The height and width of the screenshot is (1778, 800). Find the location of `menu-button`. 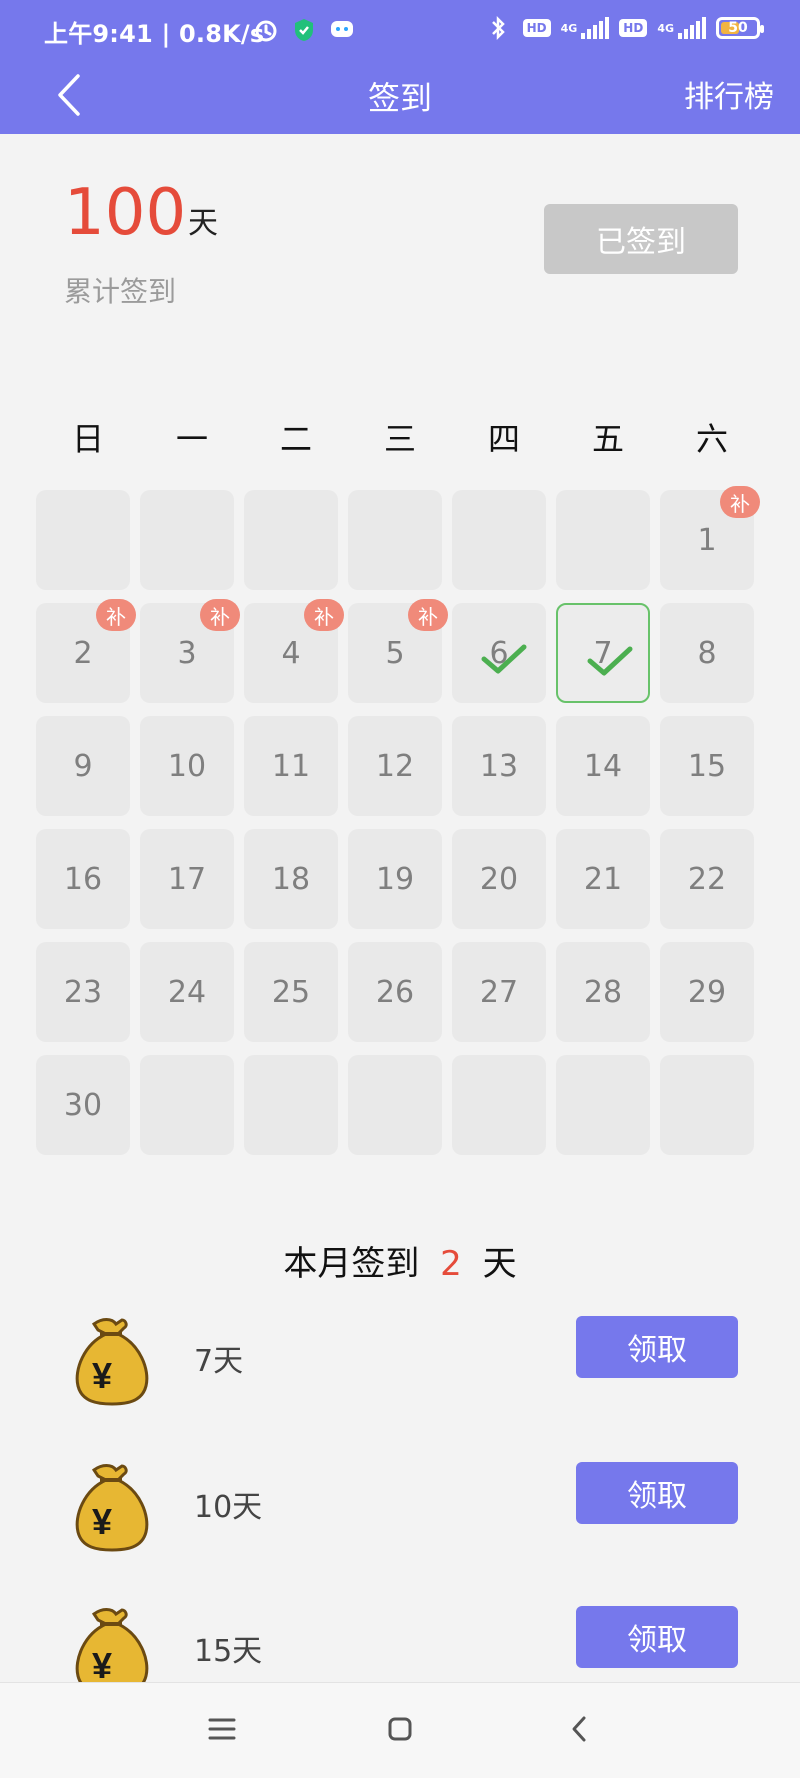

menu-button is located at coordinates (222, 1729).